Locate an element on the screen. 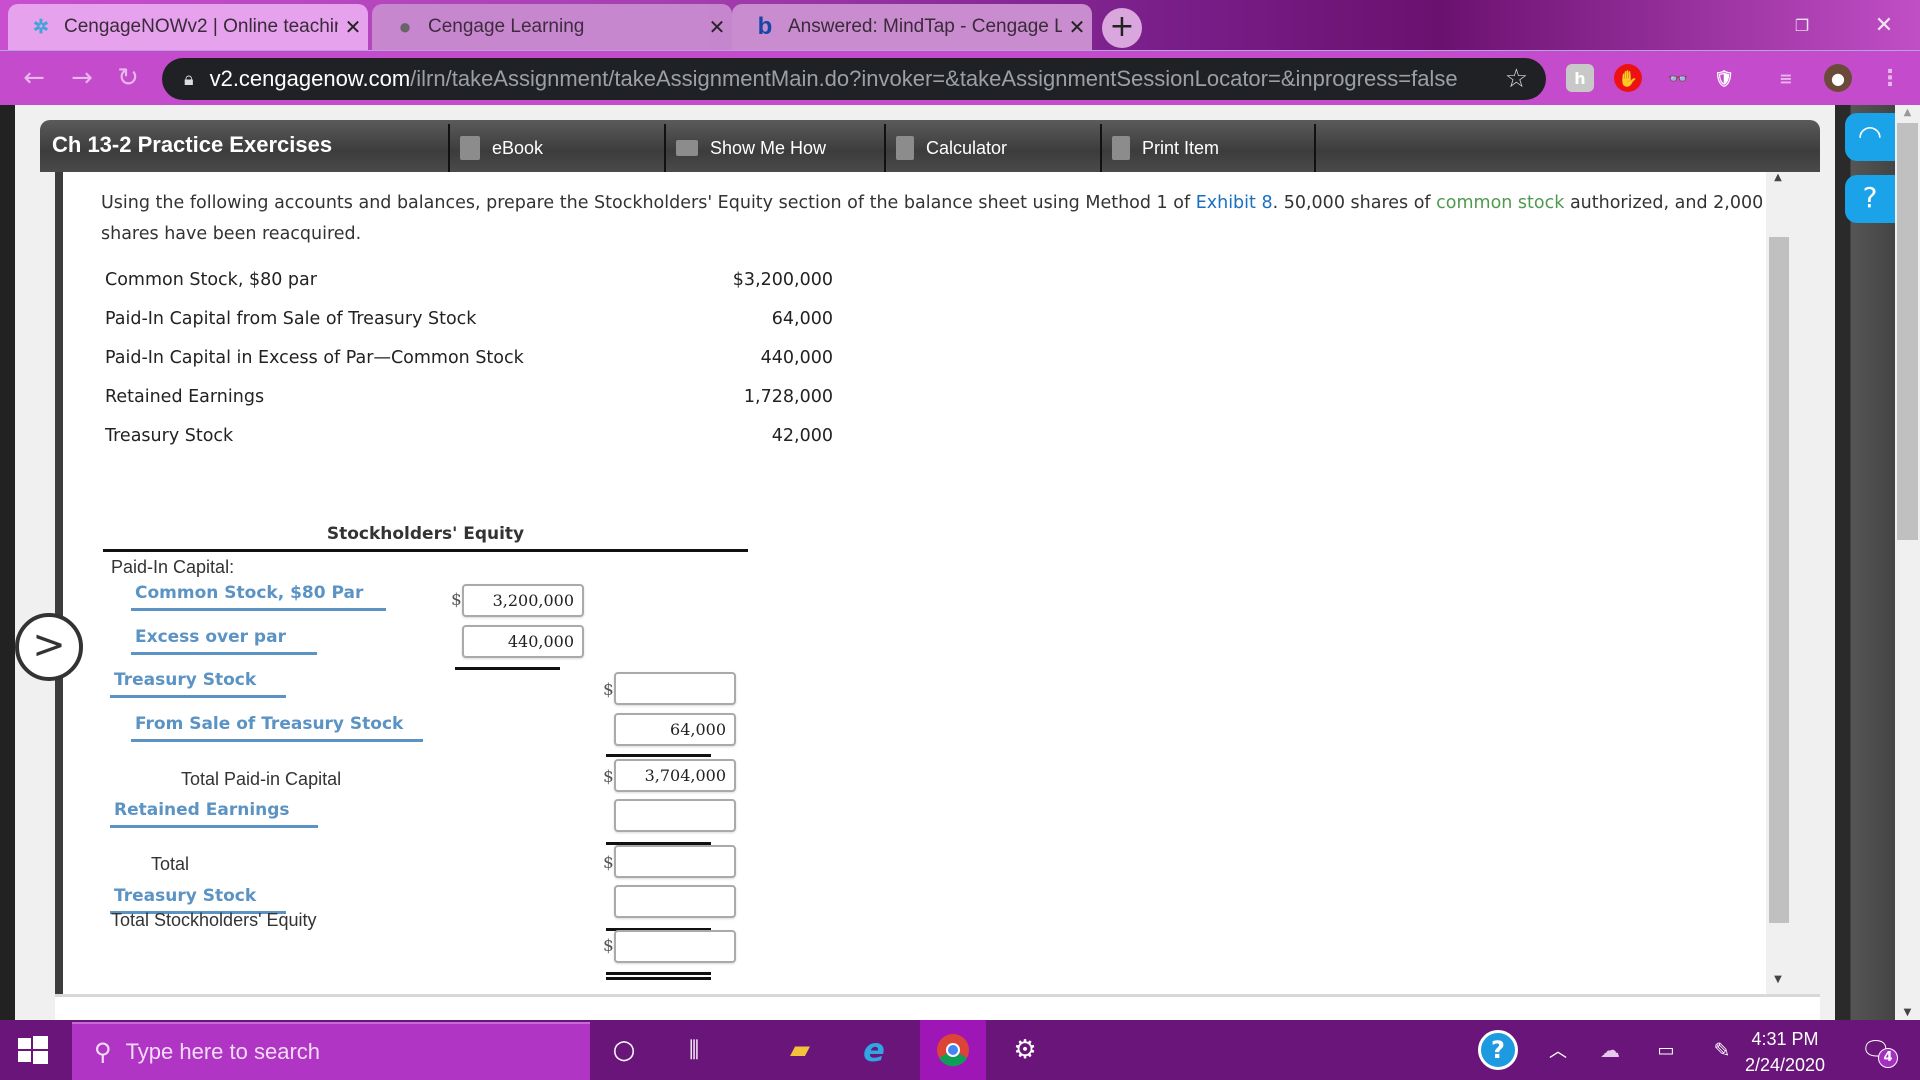  exhibit-link: Exhibit 8 is located at coordinates (1234, 203).